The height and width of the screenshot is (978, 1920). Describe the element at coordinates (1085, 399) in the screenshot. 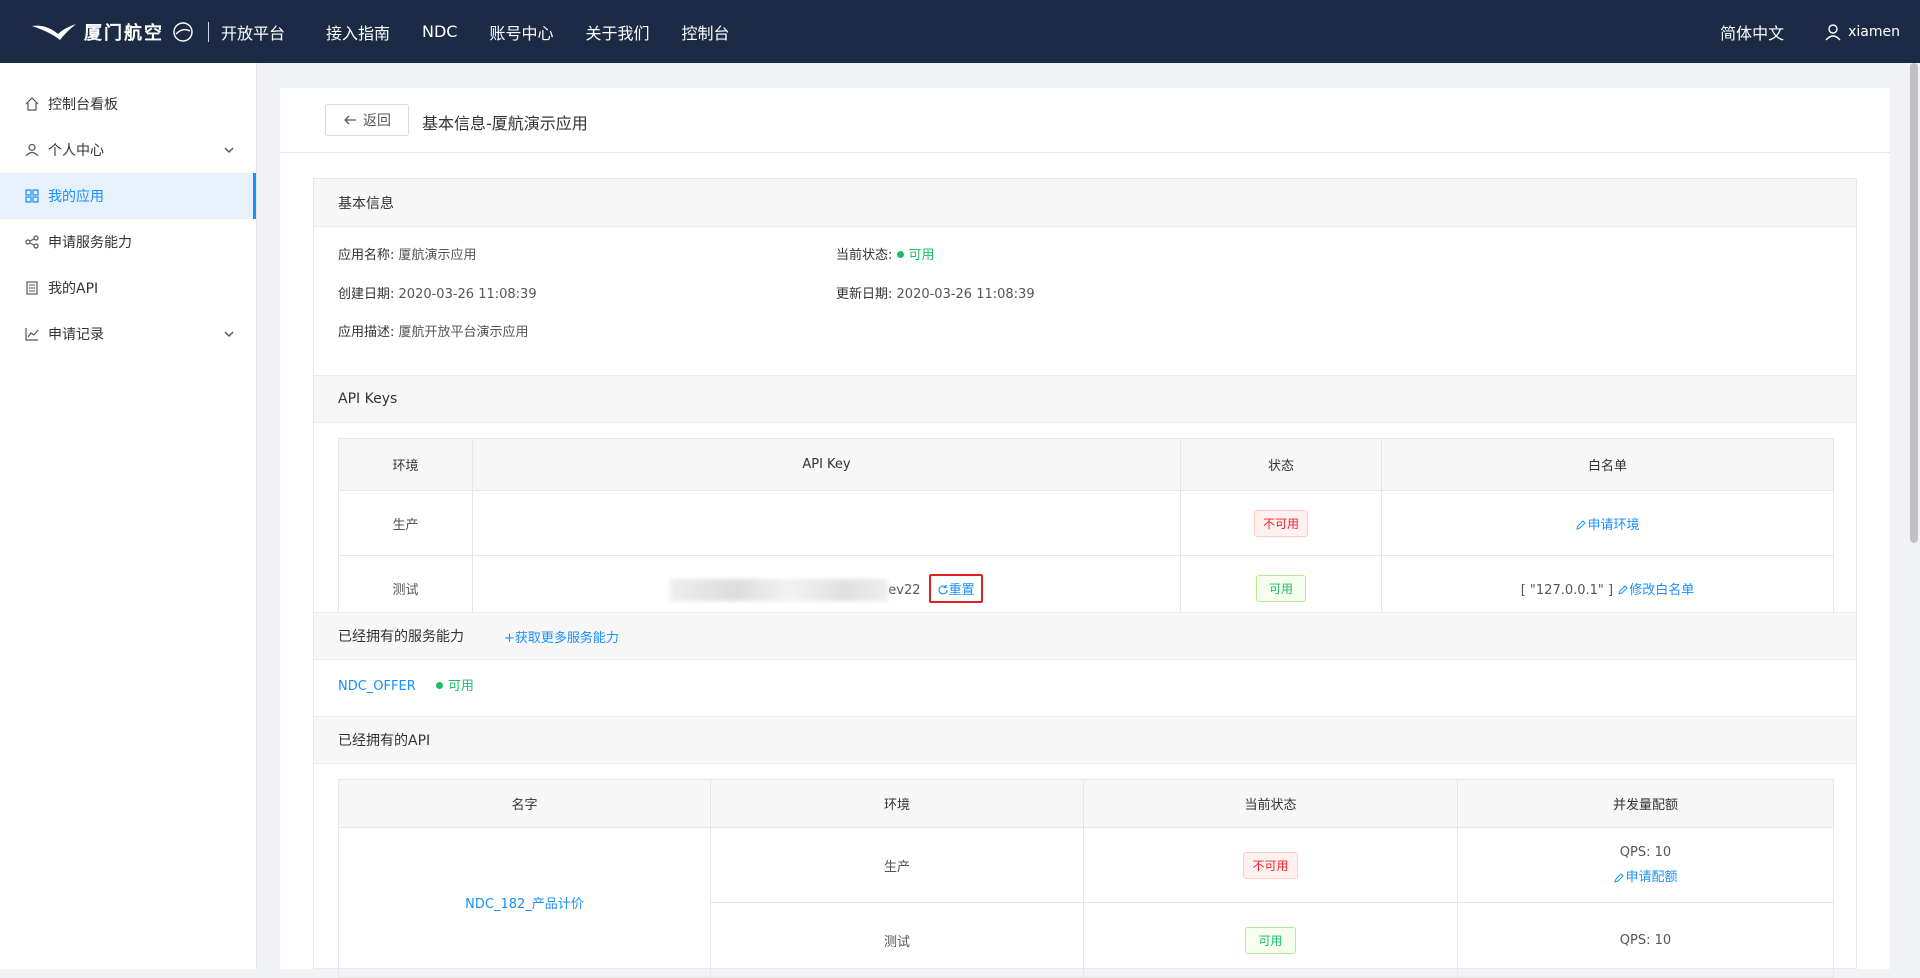

I see `section-api-keys: API Keys` at that location.